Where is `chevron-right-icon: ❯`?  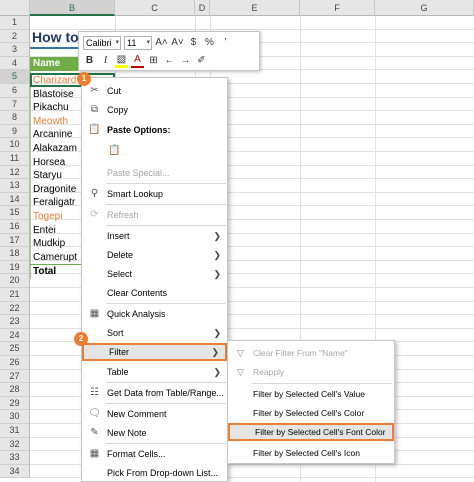 chevron-right-icon: ❯ is located at coordinates (217, 333).